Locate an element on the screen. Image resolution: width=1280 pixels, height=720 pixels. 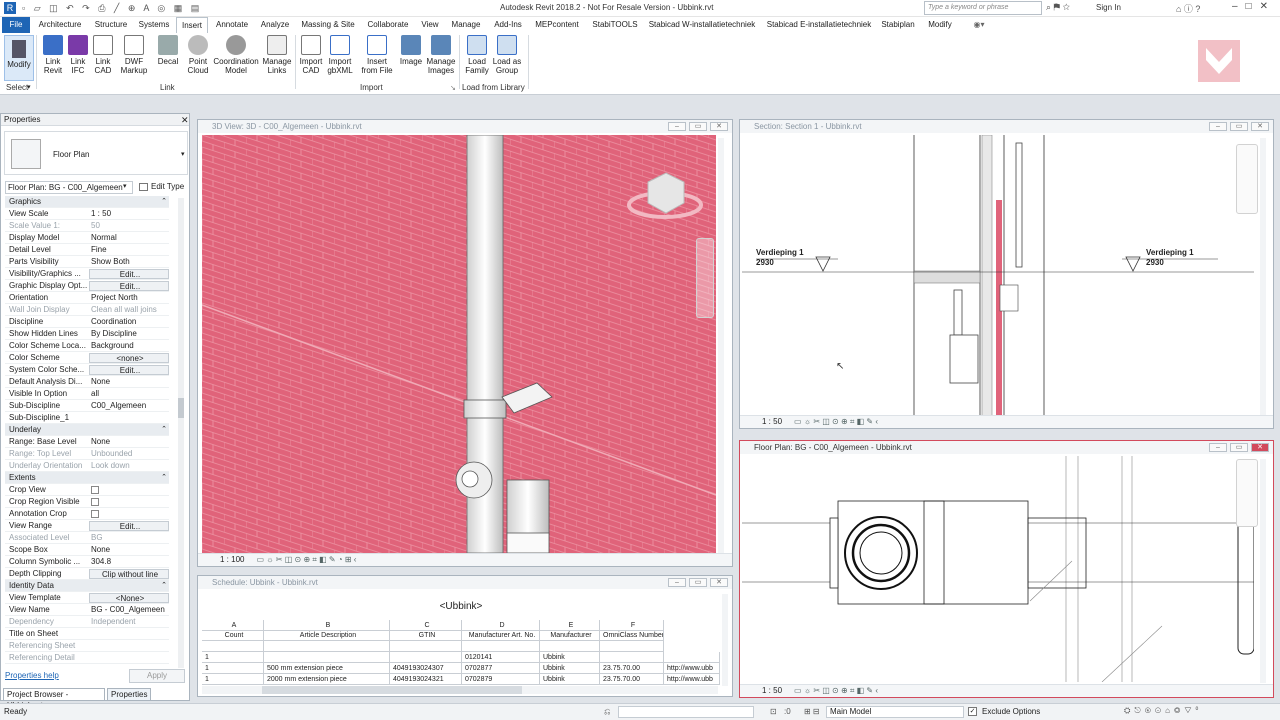
schedule-column-letter: F is located at coordinates (632, 625).